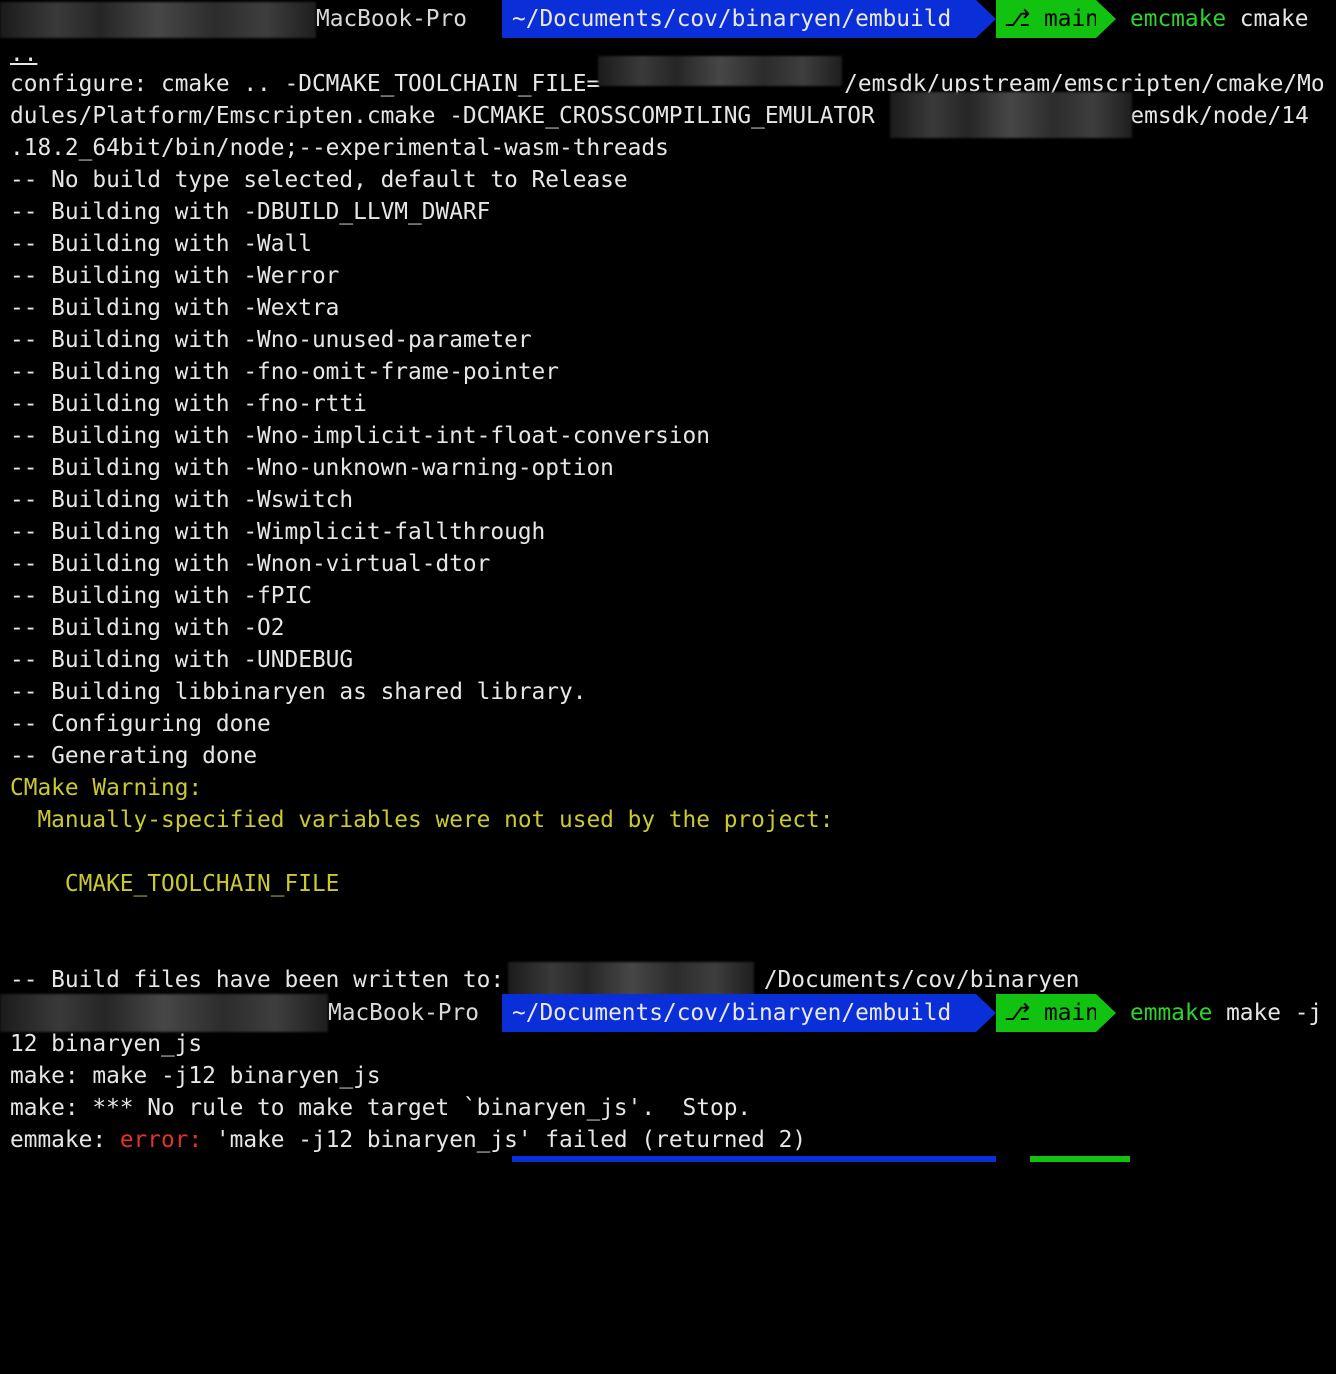  What do you see at coordinates (161, 596) in the screenshot?
I see `output-line: -- Building with -fPIC` at bounding box center [161, 596].